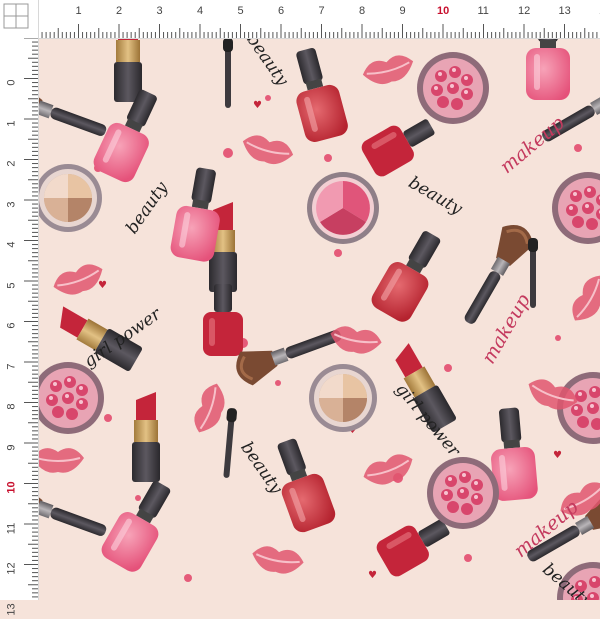  I want to click on top-ruler-label: 2, so click(119, 11).